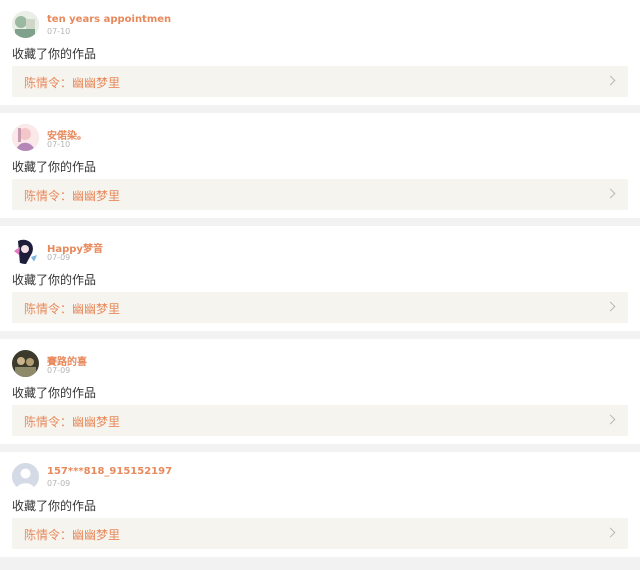 Image resolution: width=640 pixels, height=570 pixels. I want to click on username: 157***818_915152197, so click(109, 471).